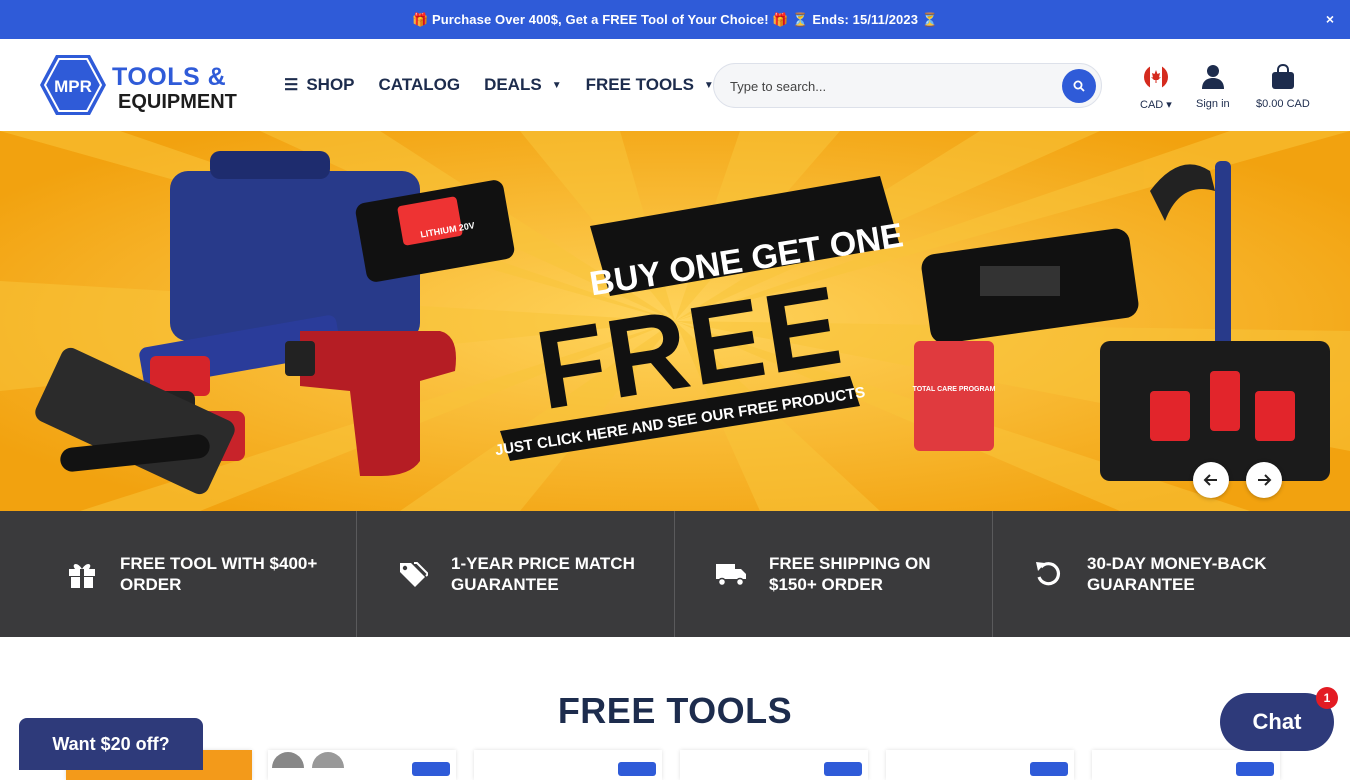 This screenshot has width=1350, height=780. I want to click on feature-price-match-text: 1-YEAR PRICE MATCH GUARANTEE, so click(543, 574).